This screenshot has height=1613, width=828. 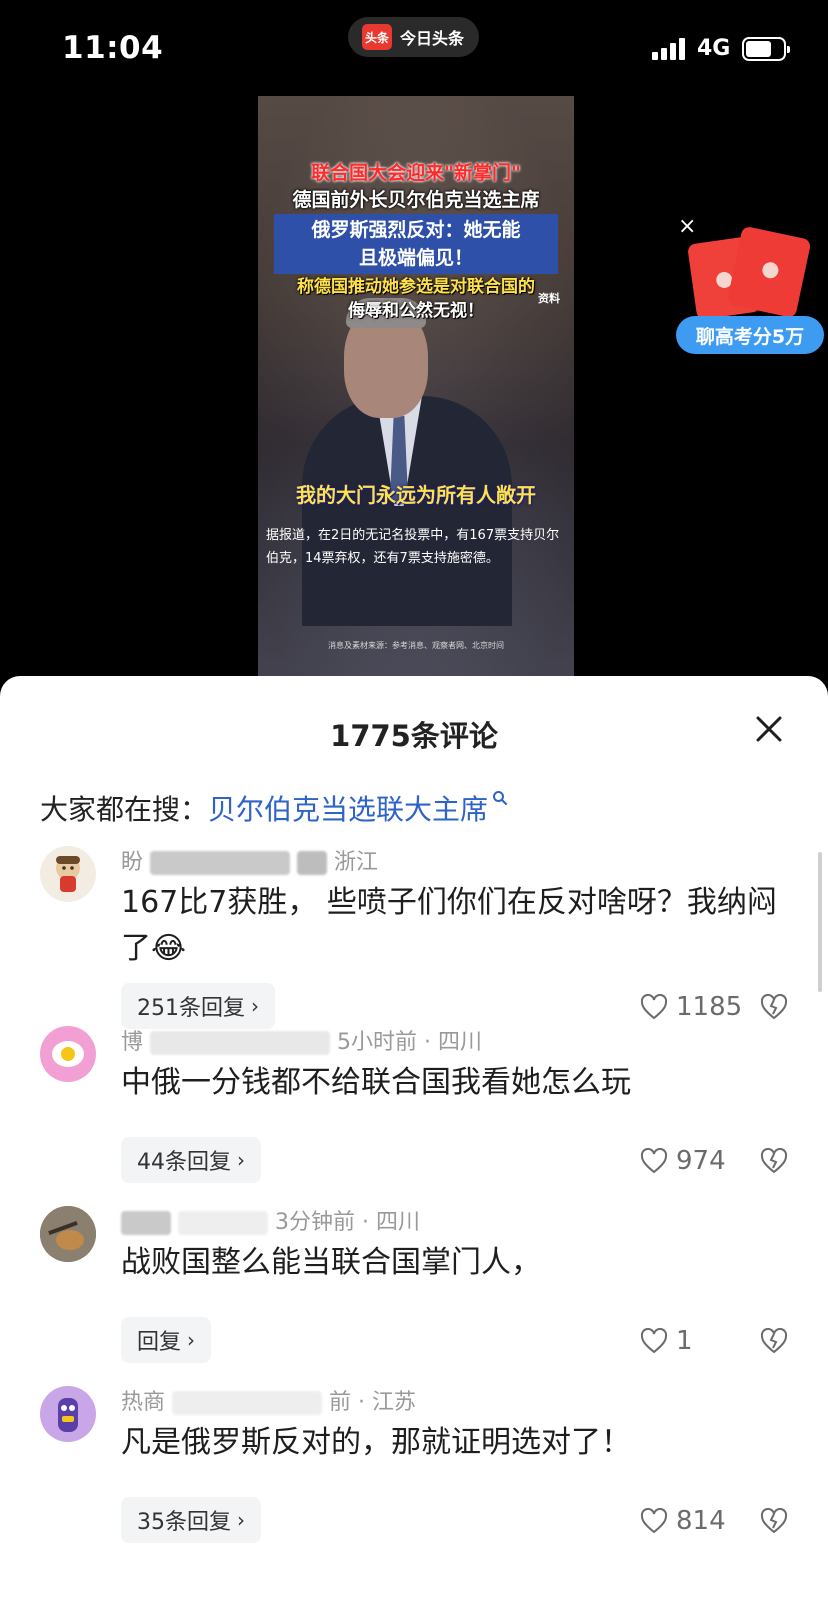 I want to click on like-button: 1185, so click(x=691, y=1007).